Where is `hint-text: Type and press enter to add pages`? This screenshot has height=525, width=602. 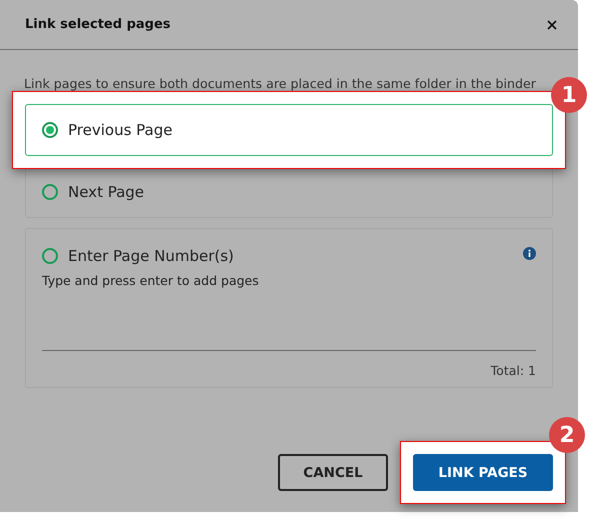 hint-text: Type and press enter to add pages is located at coordinates (151, 280).